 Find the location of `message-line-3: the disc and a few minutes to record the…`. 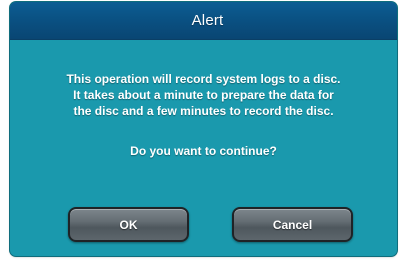

message-line-3: the disc and a few minutes to record the… is located at coordinates (203, 111).